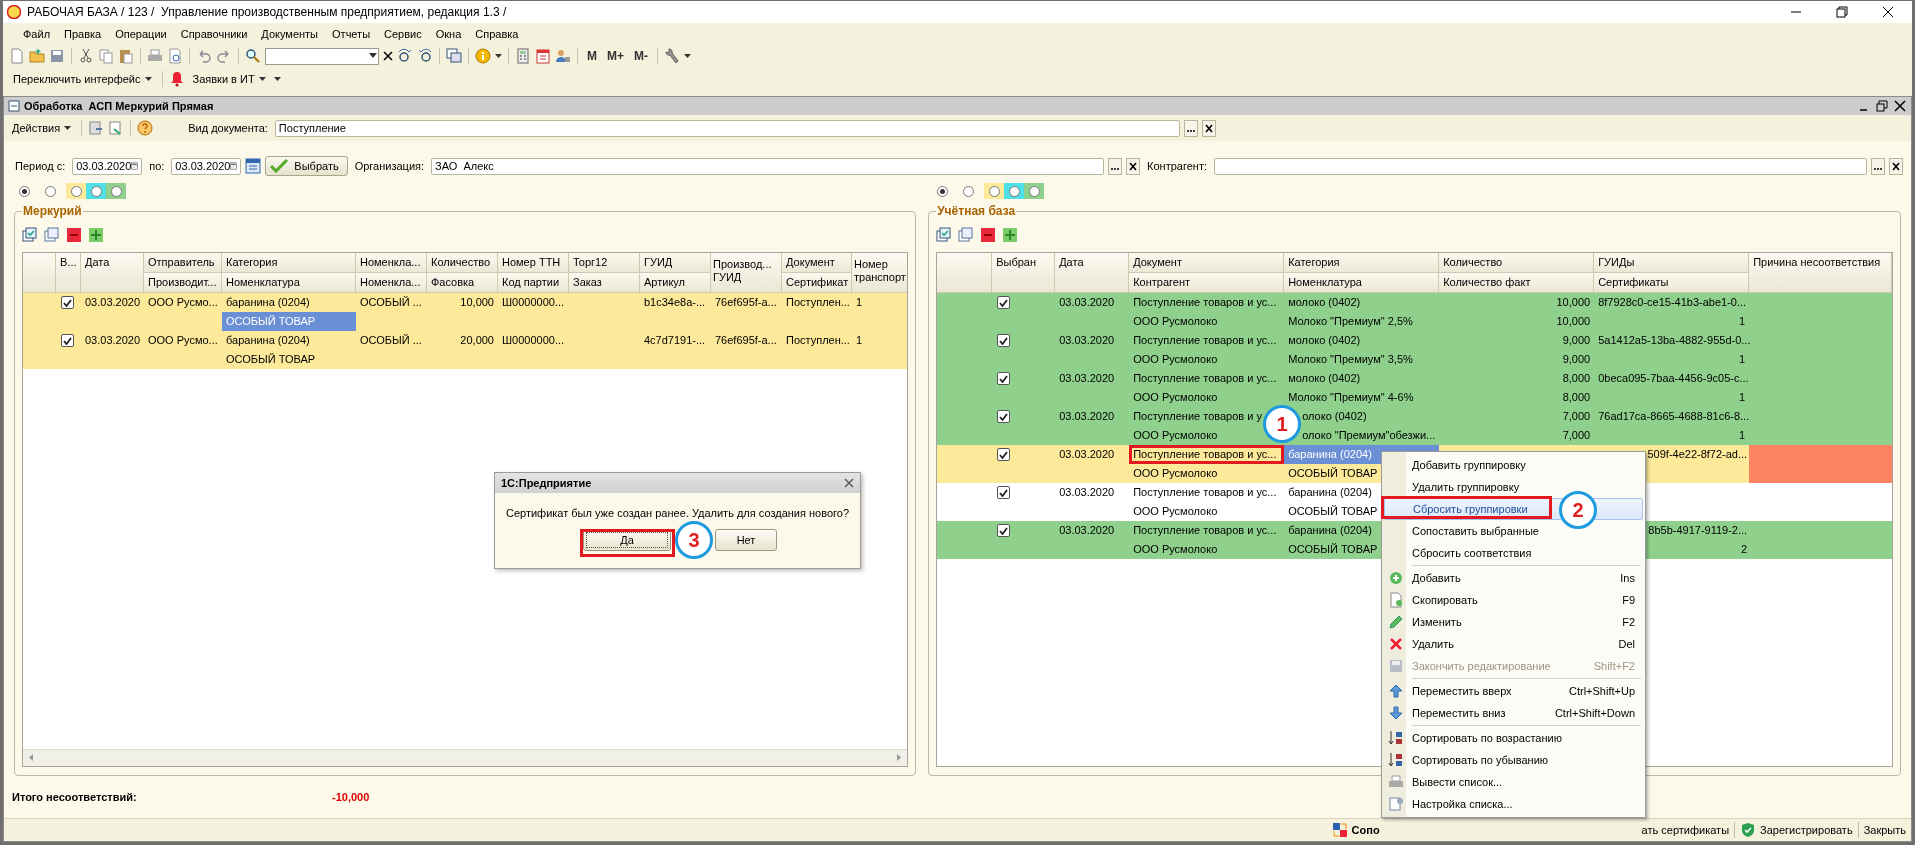 The width and height of the screenshot is (1915, 845). I want to click on table-cell-text: 2, so click(1744, 549).